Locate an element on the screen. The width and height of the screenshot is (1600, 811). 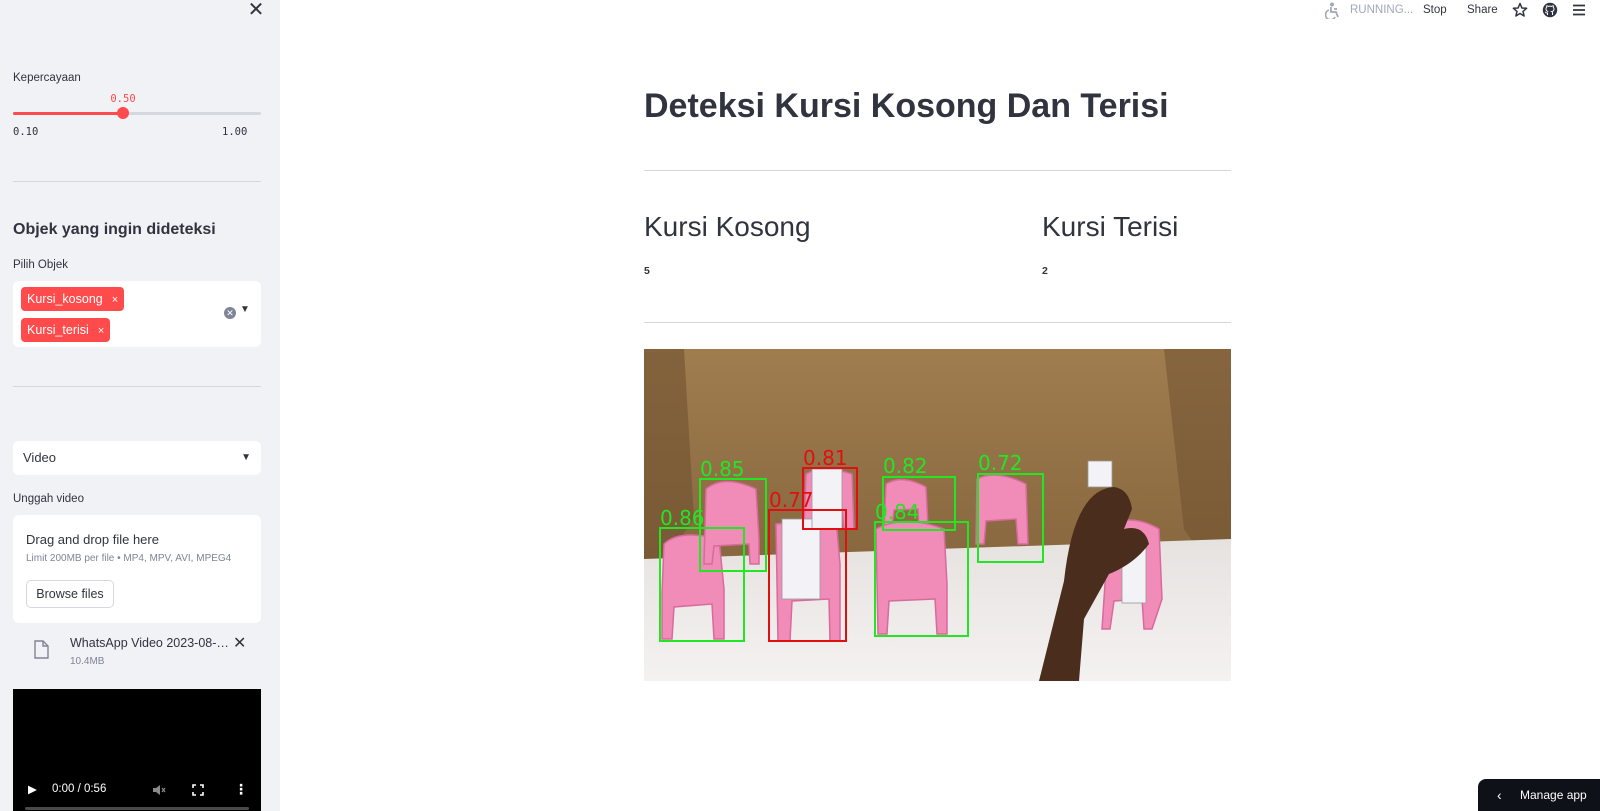
page-title: Deteksi Kursi Kosong Dan Terisi is located at coordinates (906, 106).